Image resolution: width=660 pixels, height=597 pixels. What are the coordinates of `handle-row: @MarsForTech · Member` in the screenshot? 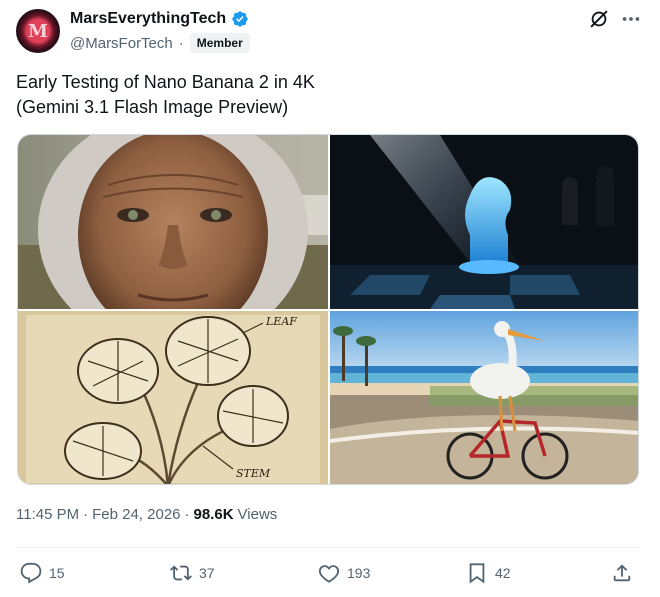 It's located at (160, 43).